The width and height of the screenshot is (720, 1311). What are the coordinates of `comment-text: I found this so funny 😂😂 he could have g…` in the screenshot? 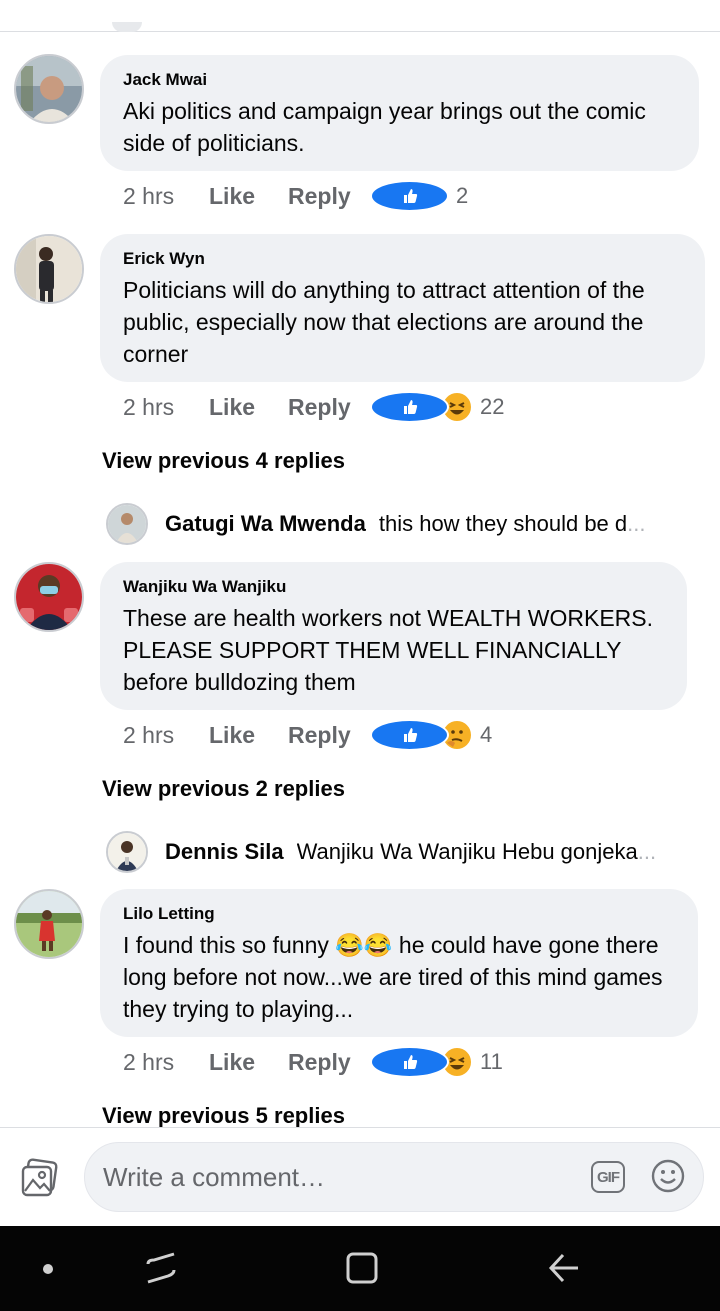 It's located at (399, 977).